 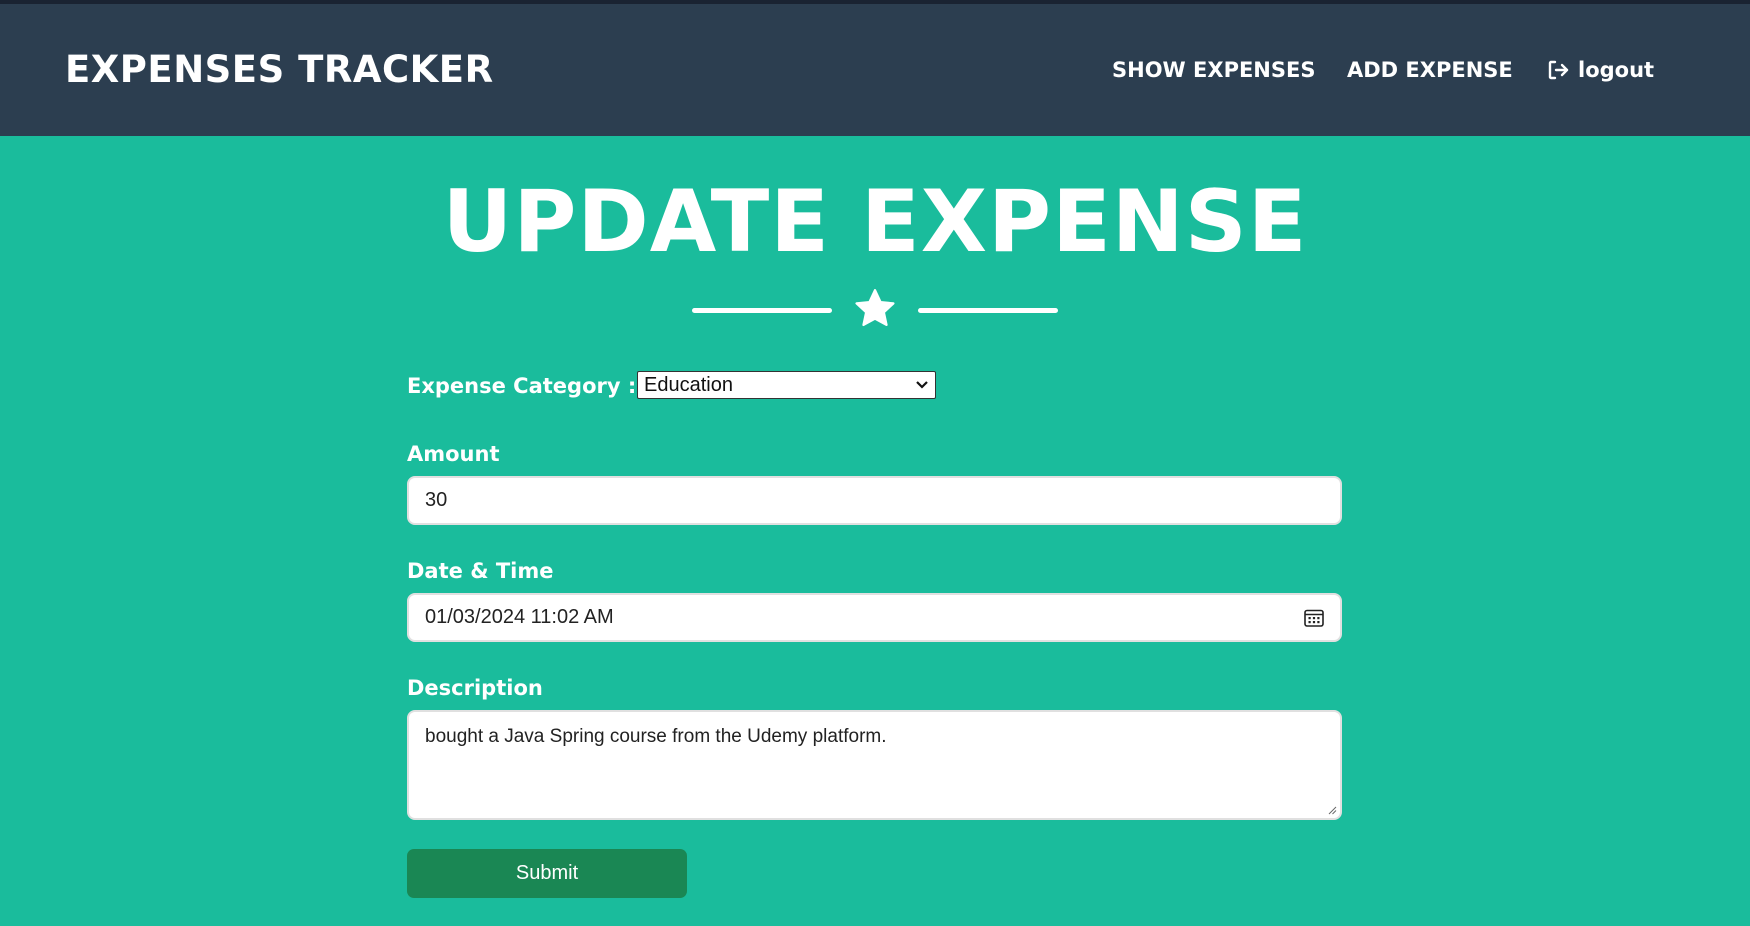 I want to click on nav-add-expense: ADD EXPENSE, so click(x=1430, y=70).